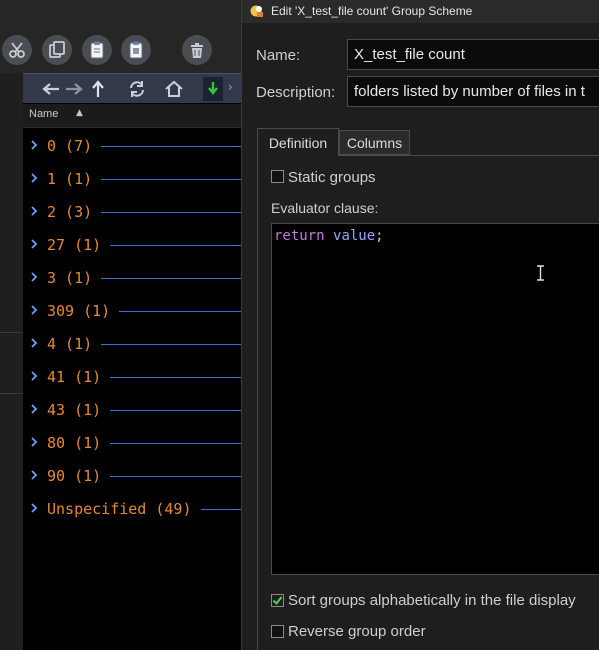 This screenshot has height=650, width=599. I want to click on group-label: 0 (7), so click(70, 146).